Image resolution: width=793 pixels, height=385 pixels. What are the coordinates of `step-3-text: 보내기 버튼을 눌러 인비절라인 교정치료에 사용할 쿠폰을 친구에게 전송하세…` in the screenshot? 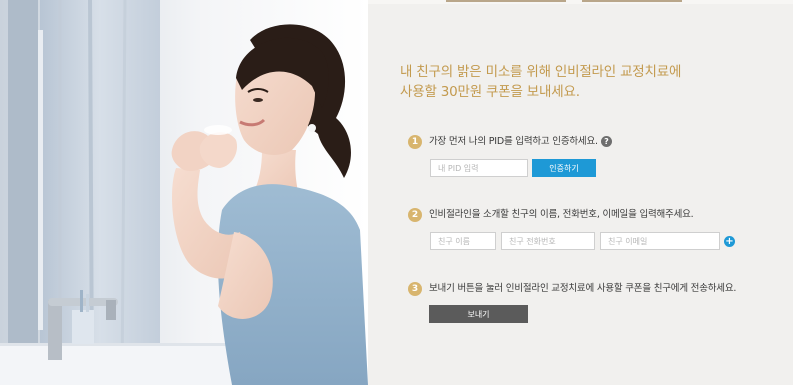 It's located at (583, 288).